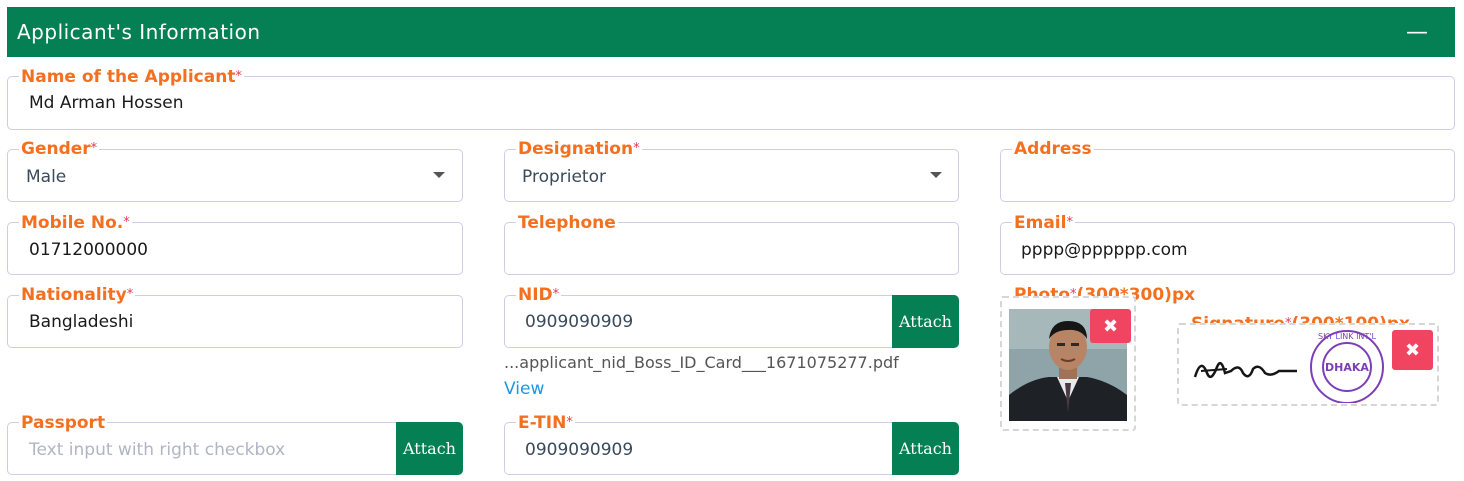  What do you see at coordinates (81, 322) in the screenshot?
I see `nationality-value: Bangladeshi` at bounding box center [81, 322].